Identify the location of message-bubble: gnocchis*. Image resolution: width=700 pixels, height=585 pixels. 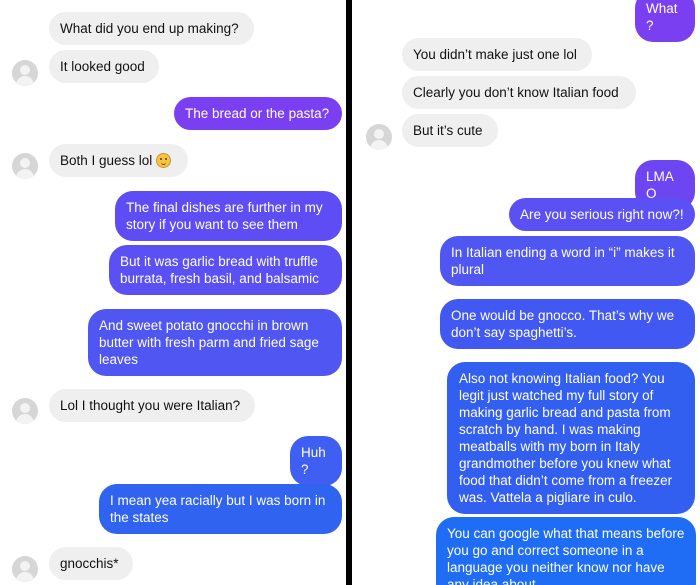
(91, 563).